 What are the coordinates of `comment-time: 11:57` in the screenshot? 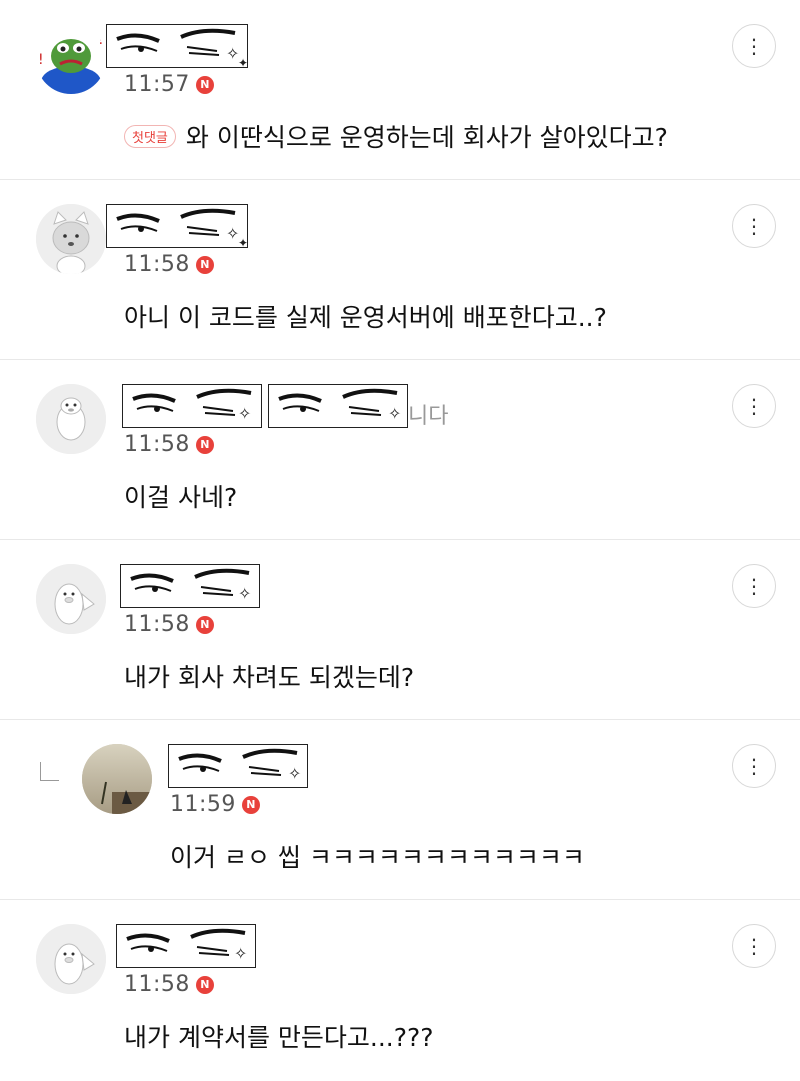 It's located at (157, 84).